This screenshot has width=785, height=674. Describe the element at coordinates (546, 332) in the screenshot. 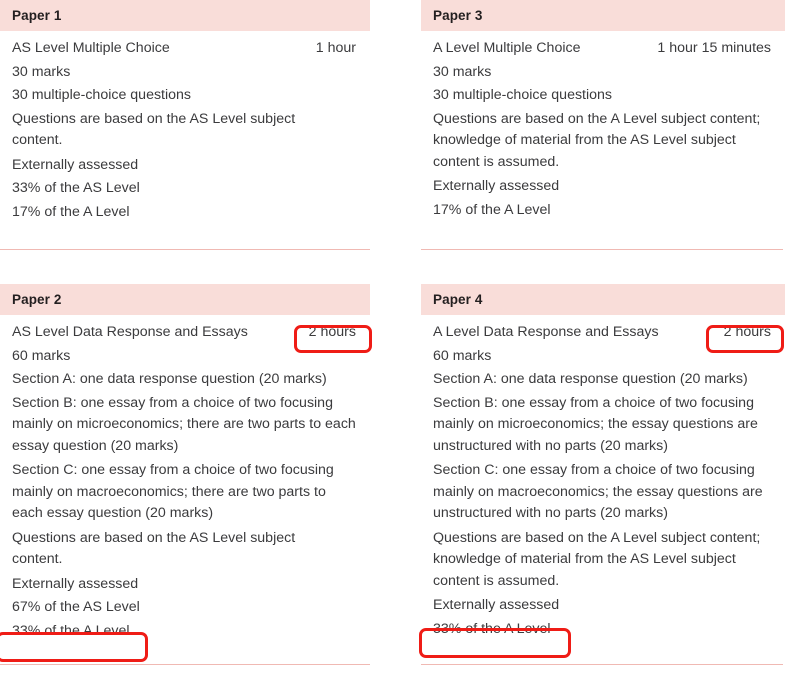

I see `paper-component-name: A Level Data Response and Essays` at that location.